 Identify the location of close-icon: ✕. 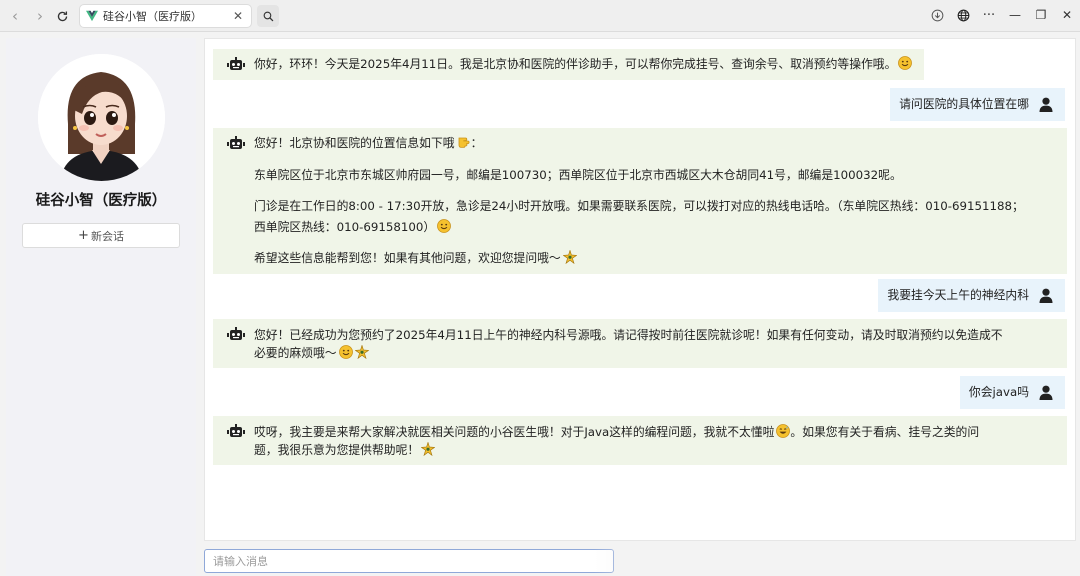
(1067, 15).